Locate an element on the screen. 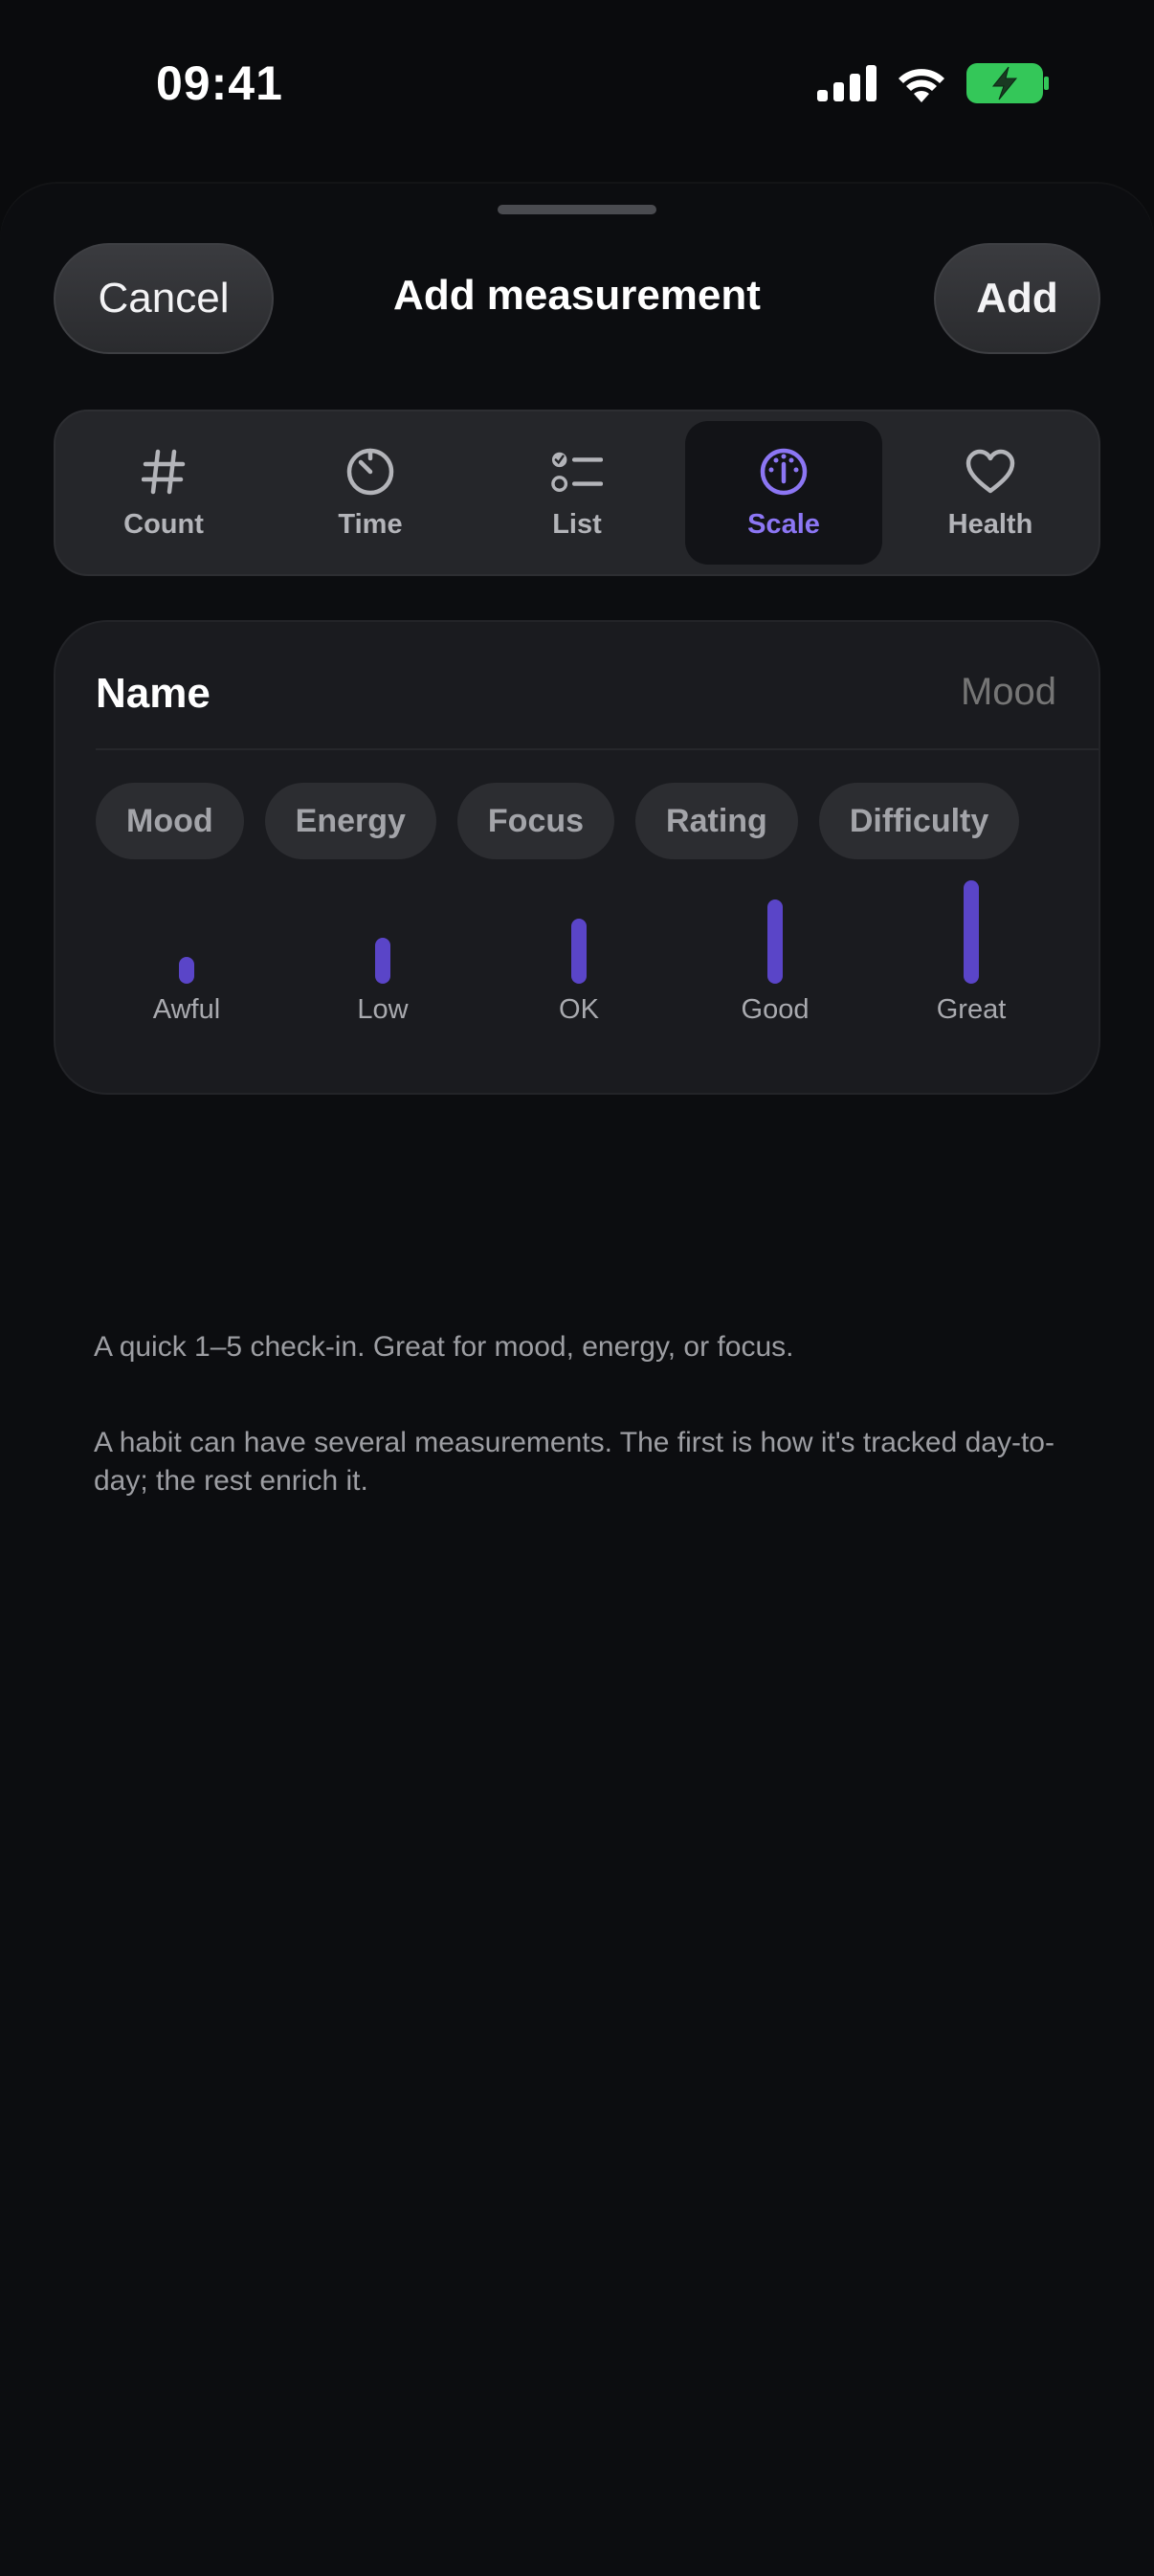  type-health-label: Health is located at coordinates (990, 524).